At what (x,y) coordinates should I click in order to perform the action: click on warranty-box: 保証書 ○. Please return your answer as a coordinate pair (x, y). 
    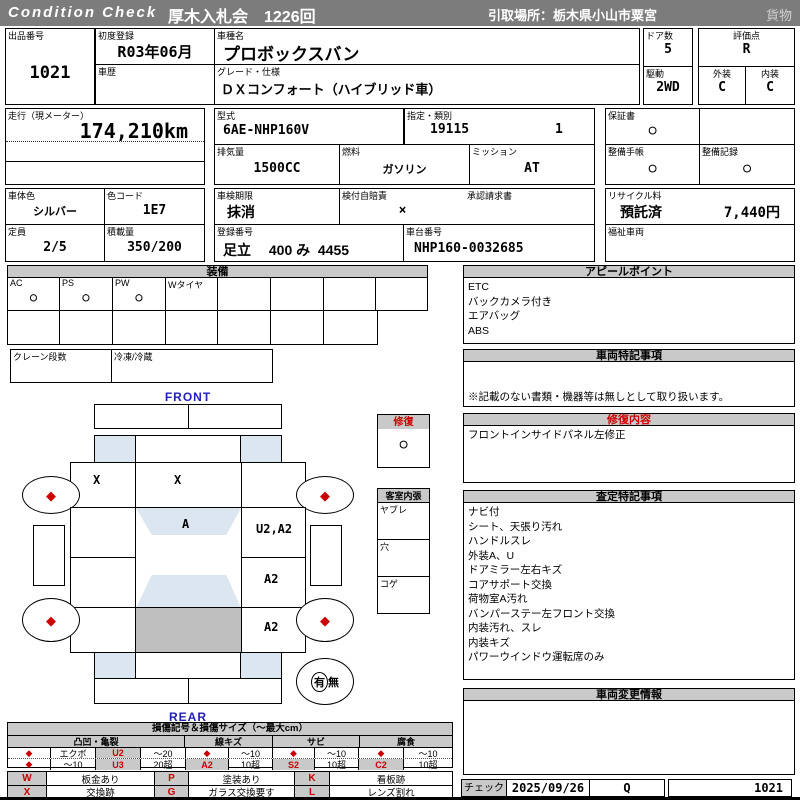
    Looking at the image, I should click on (652, 126).